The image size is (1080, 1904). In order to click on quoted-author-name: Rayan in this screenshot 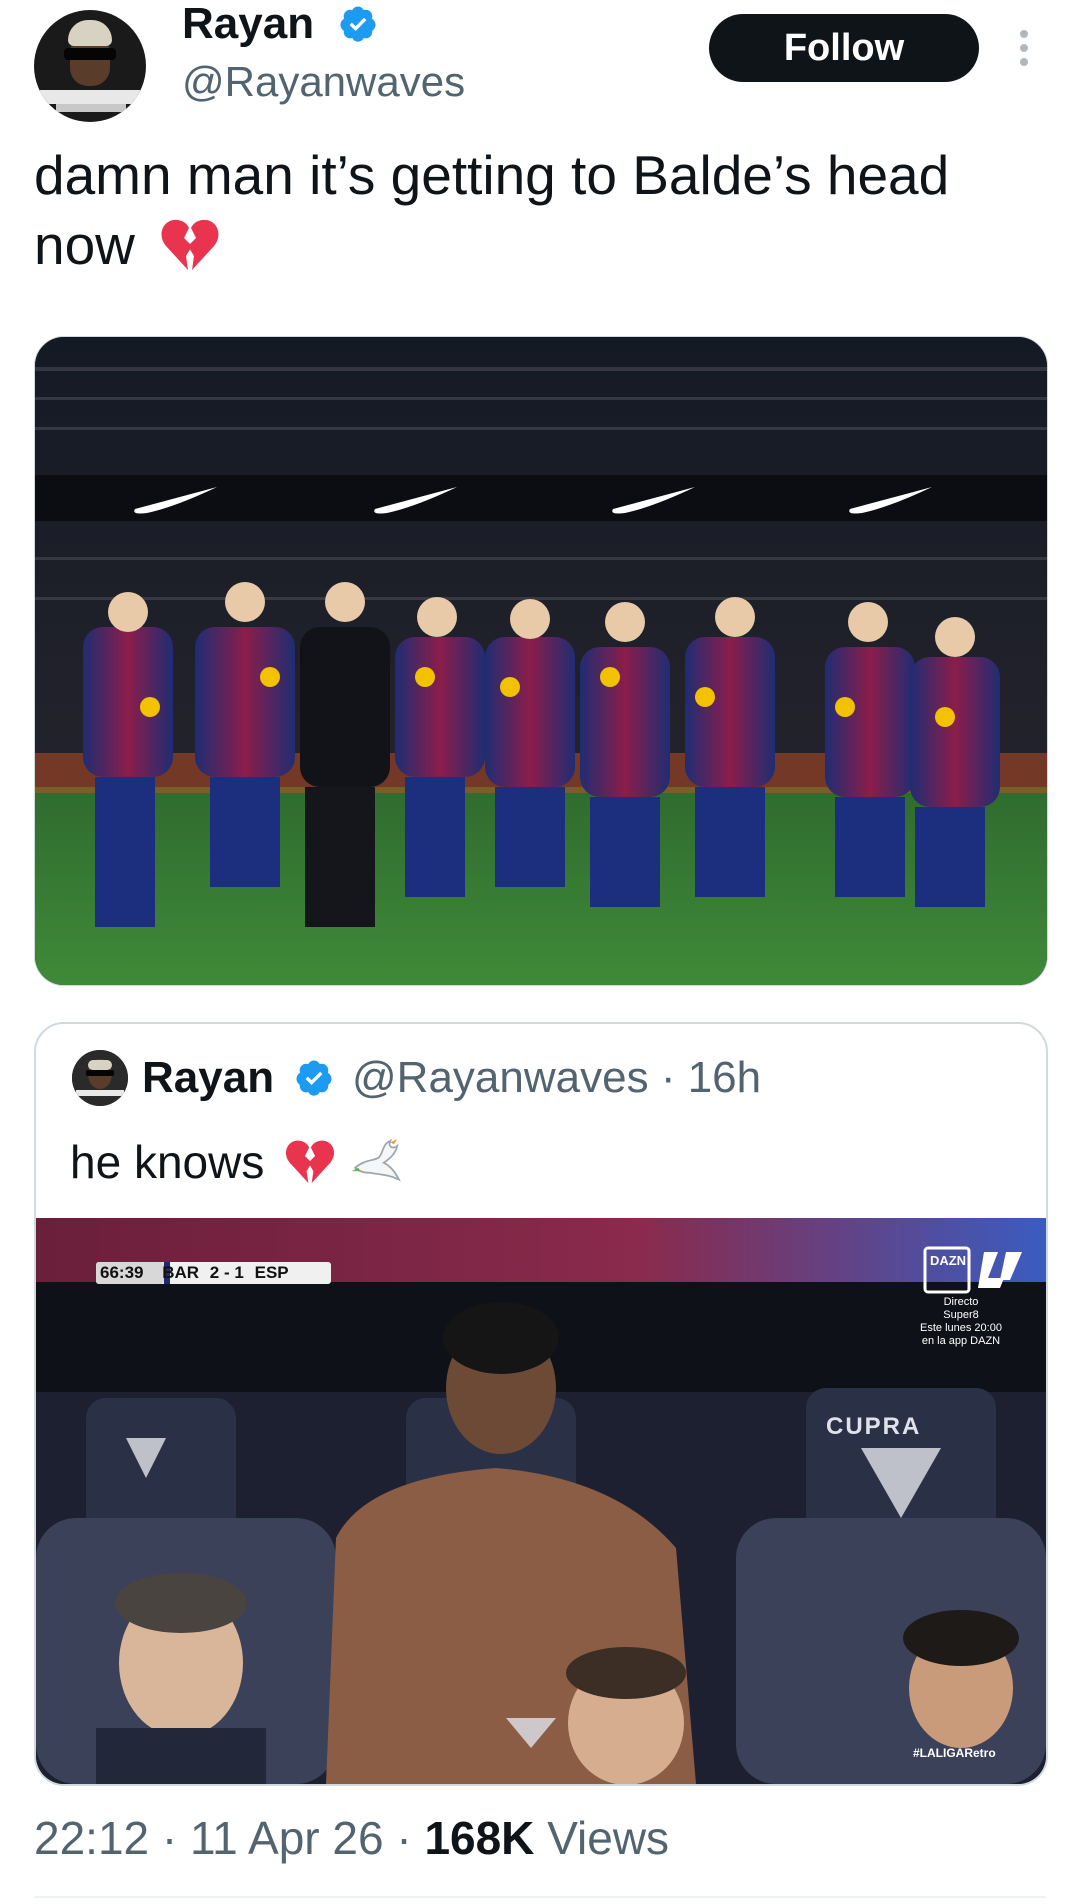, I will do `click(208, 1077)`.